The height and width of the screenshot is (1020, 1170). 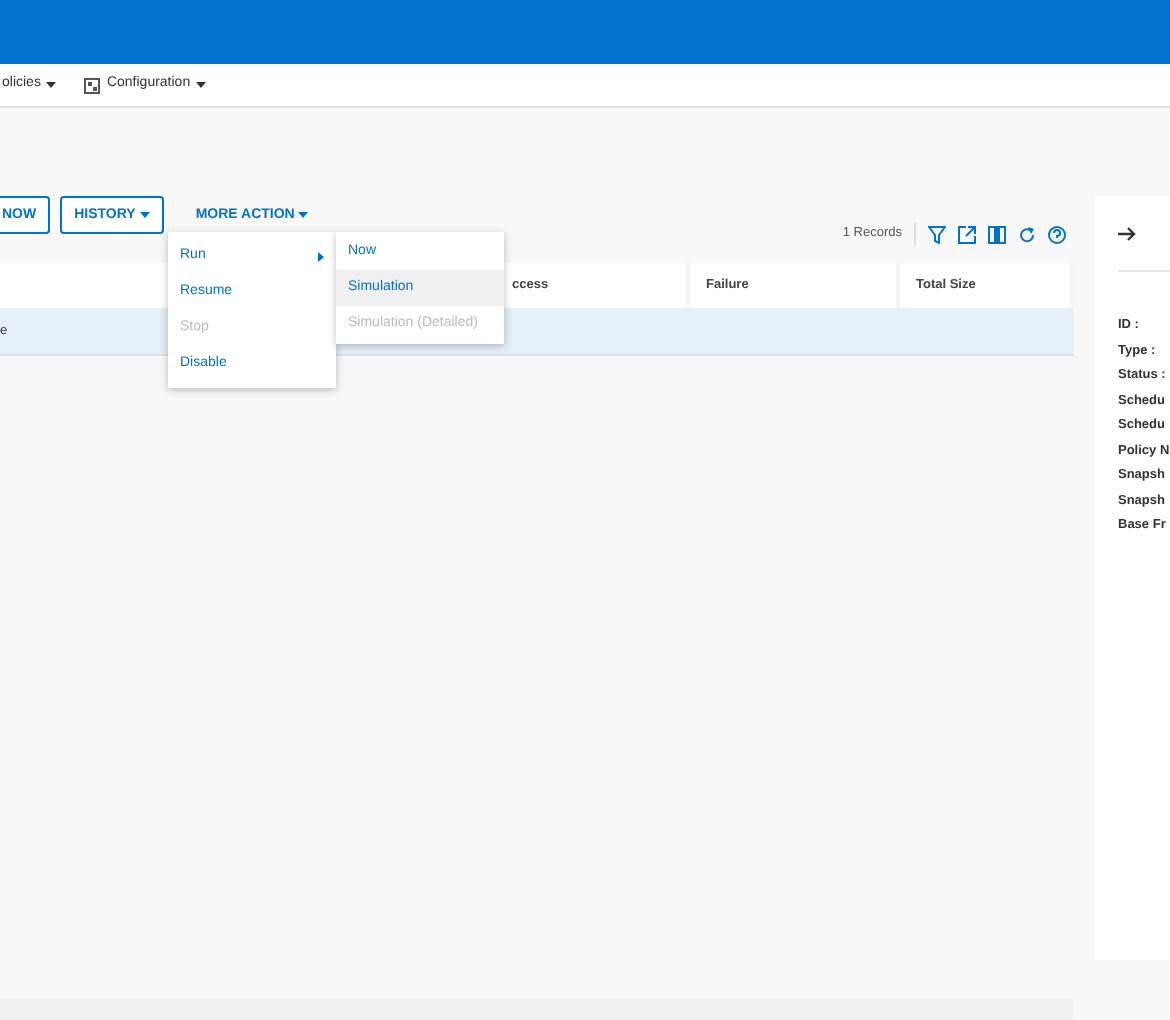 What do you see at coordinates (1057, 234) in the screenshot?
I see `help-icon` at bounding box center [1057, 234].